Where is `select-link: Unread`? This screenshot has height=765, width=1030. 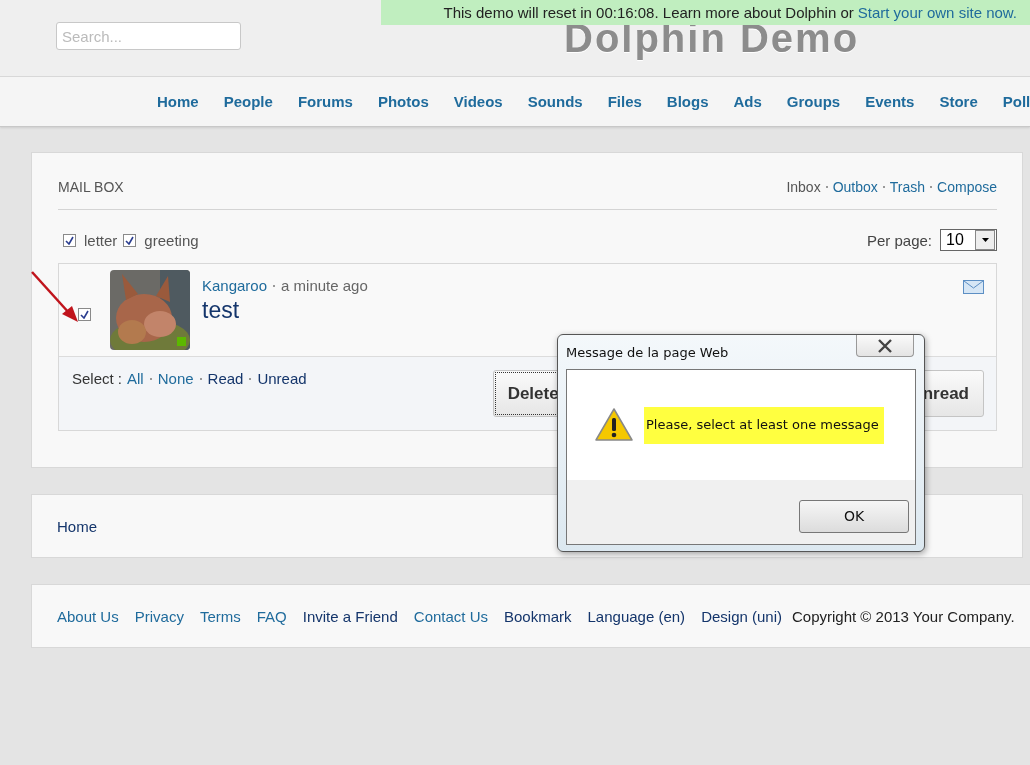 select-link: Unread is located at coordinates (282, 378).